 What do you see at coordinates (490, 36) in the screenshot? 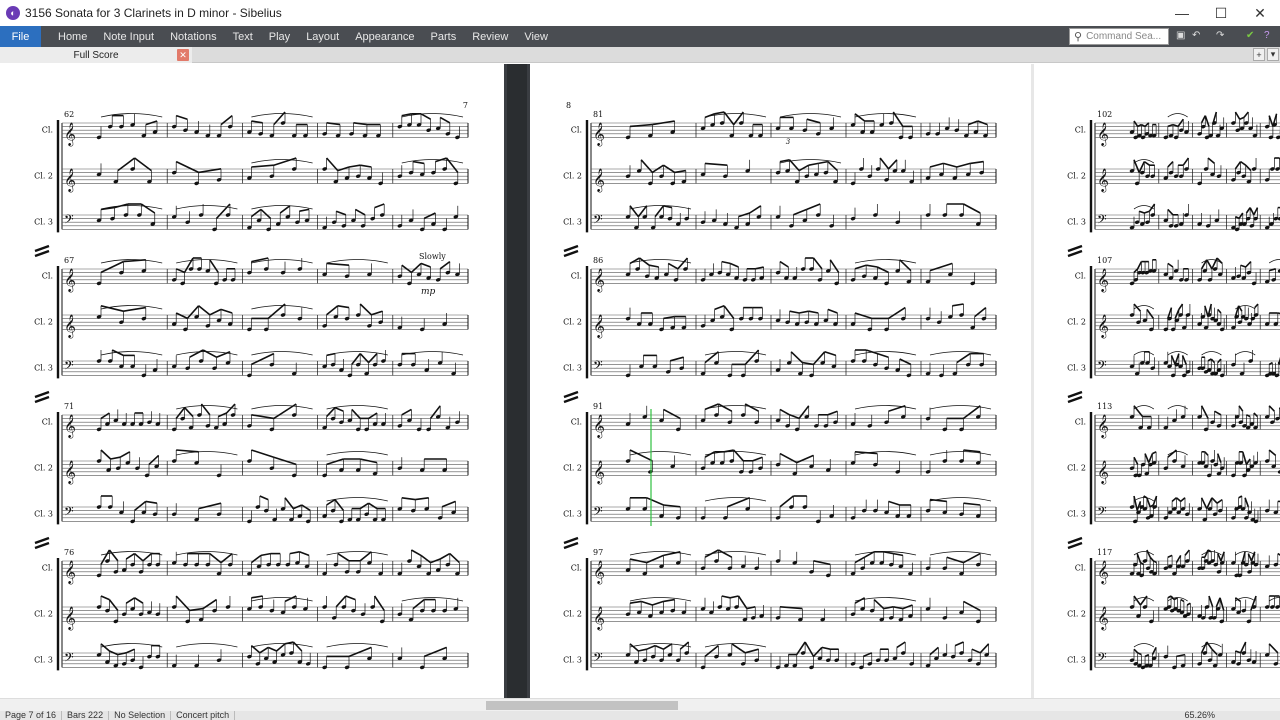
I see `tab-review: Review` at bounding box center [490, 36].